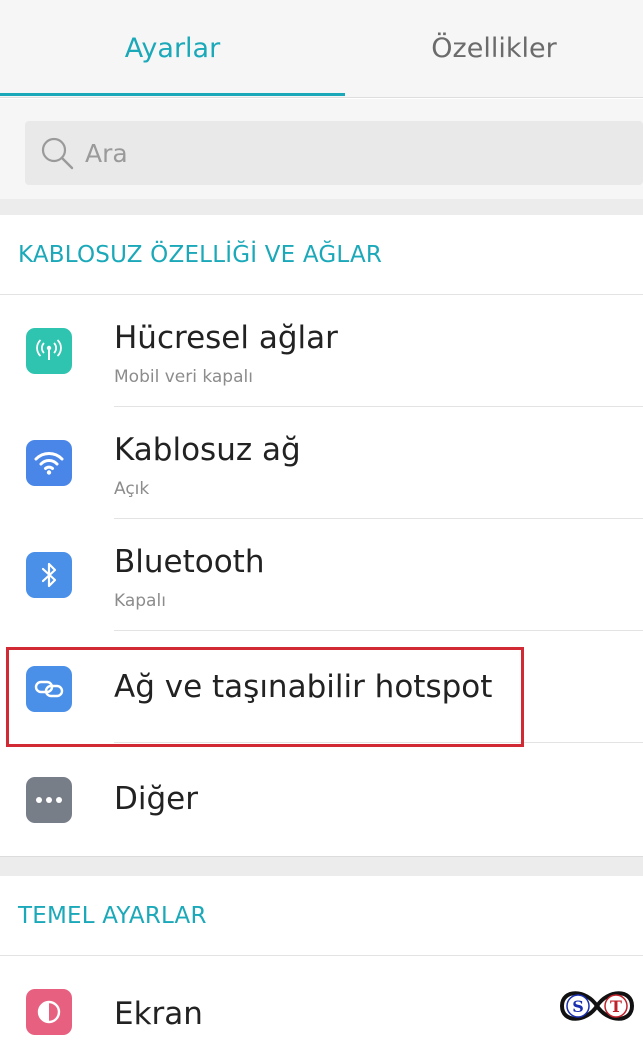 This screenshot has height=1045, width=643. Describe the element at coordinates (49, 575) in the screenshot. I see `bluetooth-icon` at that location.